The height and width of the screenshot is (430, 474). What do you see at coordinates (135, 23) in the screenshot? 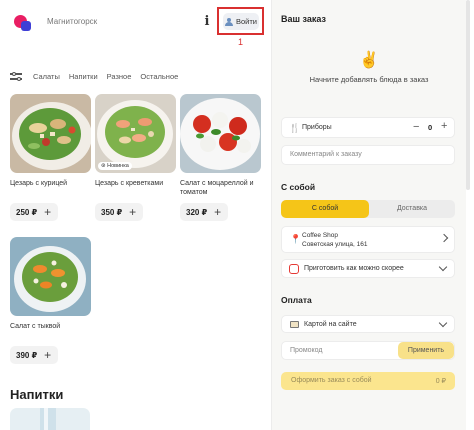
I see `header: Магнитогорск i Войти 1` at bounding box center [135, 23].